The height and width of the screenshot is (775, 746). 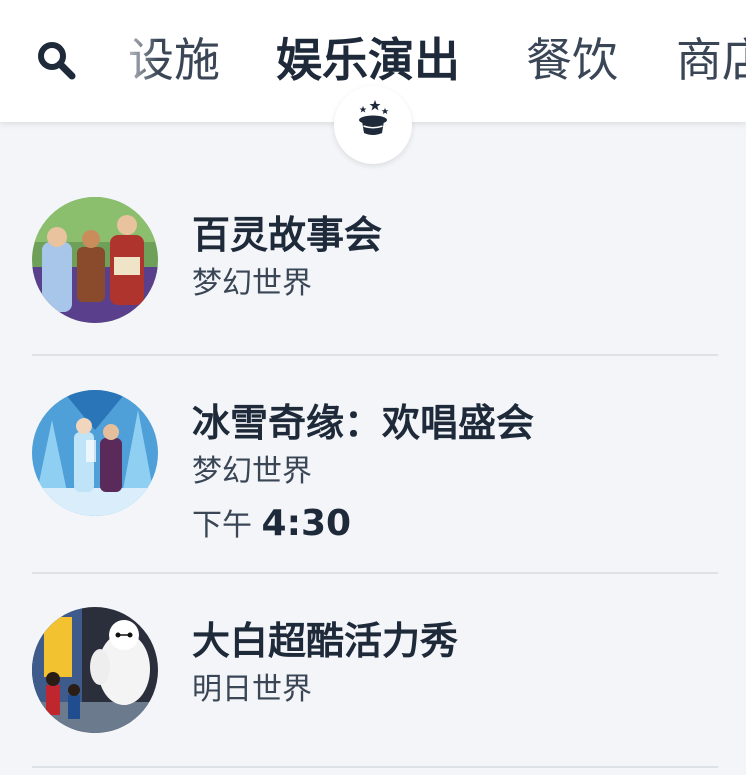 I want to click on tab-shops: 商店, so click(x=711, y=60).